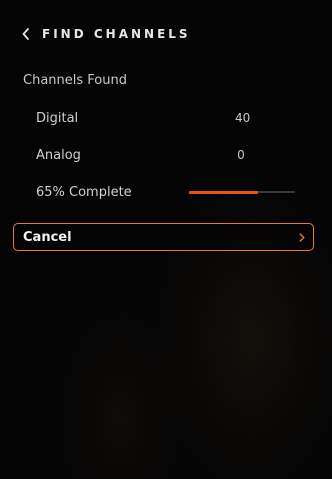  What do you see at coordinates (116, 34) in the screenshot?
I see `page-title: FIND CHANNELS` at bounding box center [116, 34].